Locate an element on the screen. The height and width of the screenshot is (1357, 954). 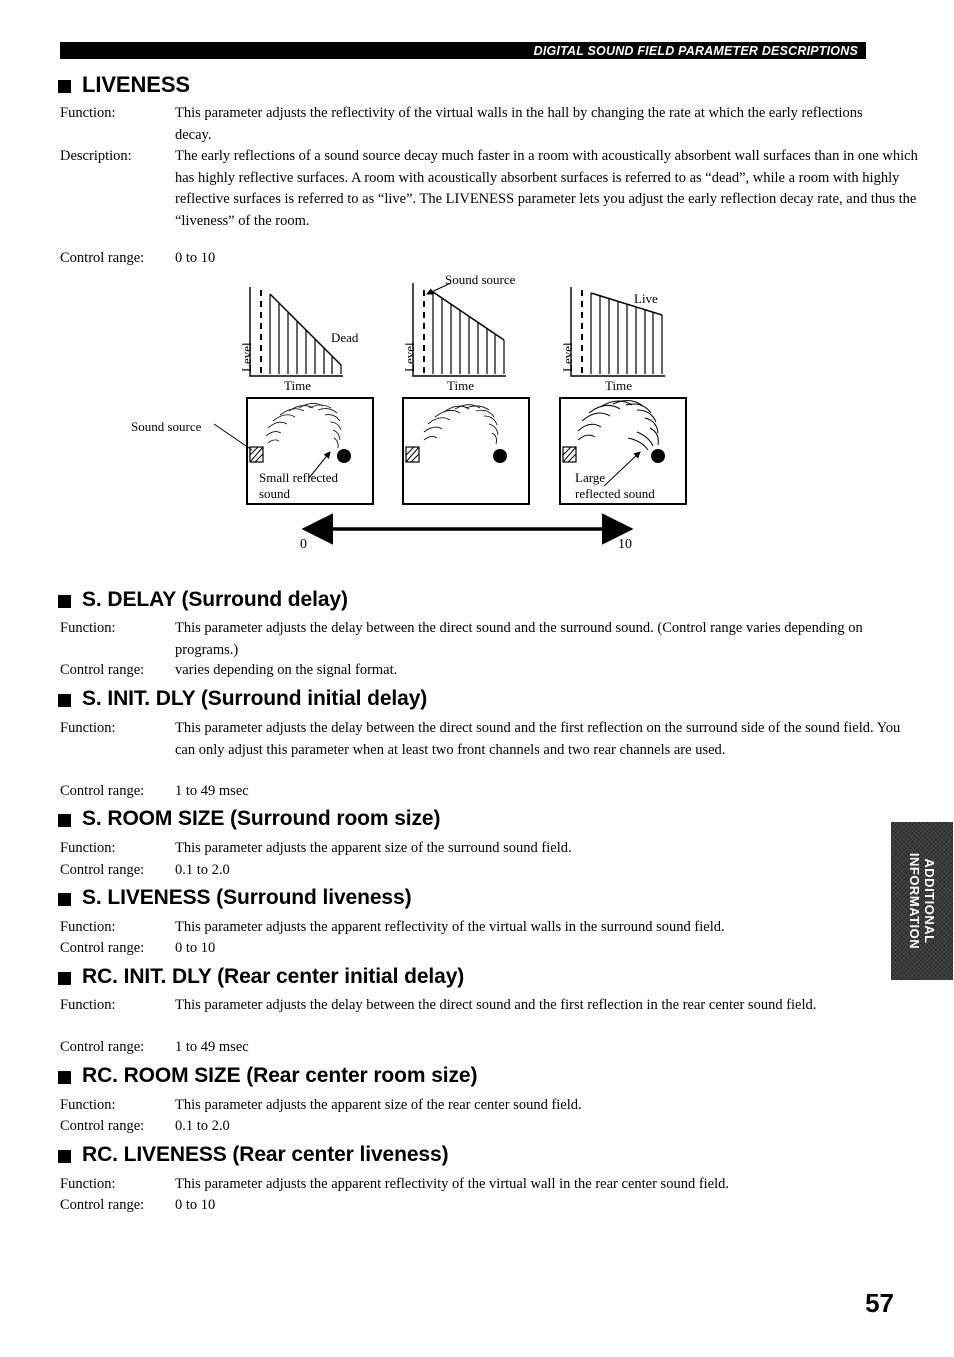
graph3-live-label: Live is located at coordinates (646, 298).